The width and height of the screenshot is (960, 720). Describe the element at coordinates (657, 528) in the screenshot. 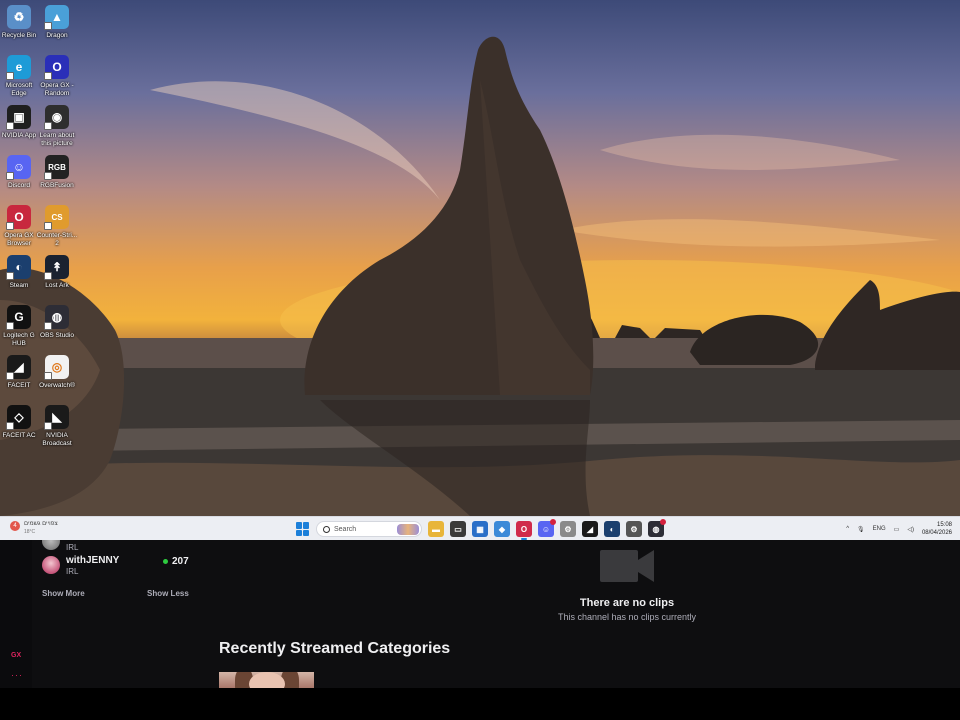

I see `obs-taskbar-icon: ◍` at that location.